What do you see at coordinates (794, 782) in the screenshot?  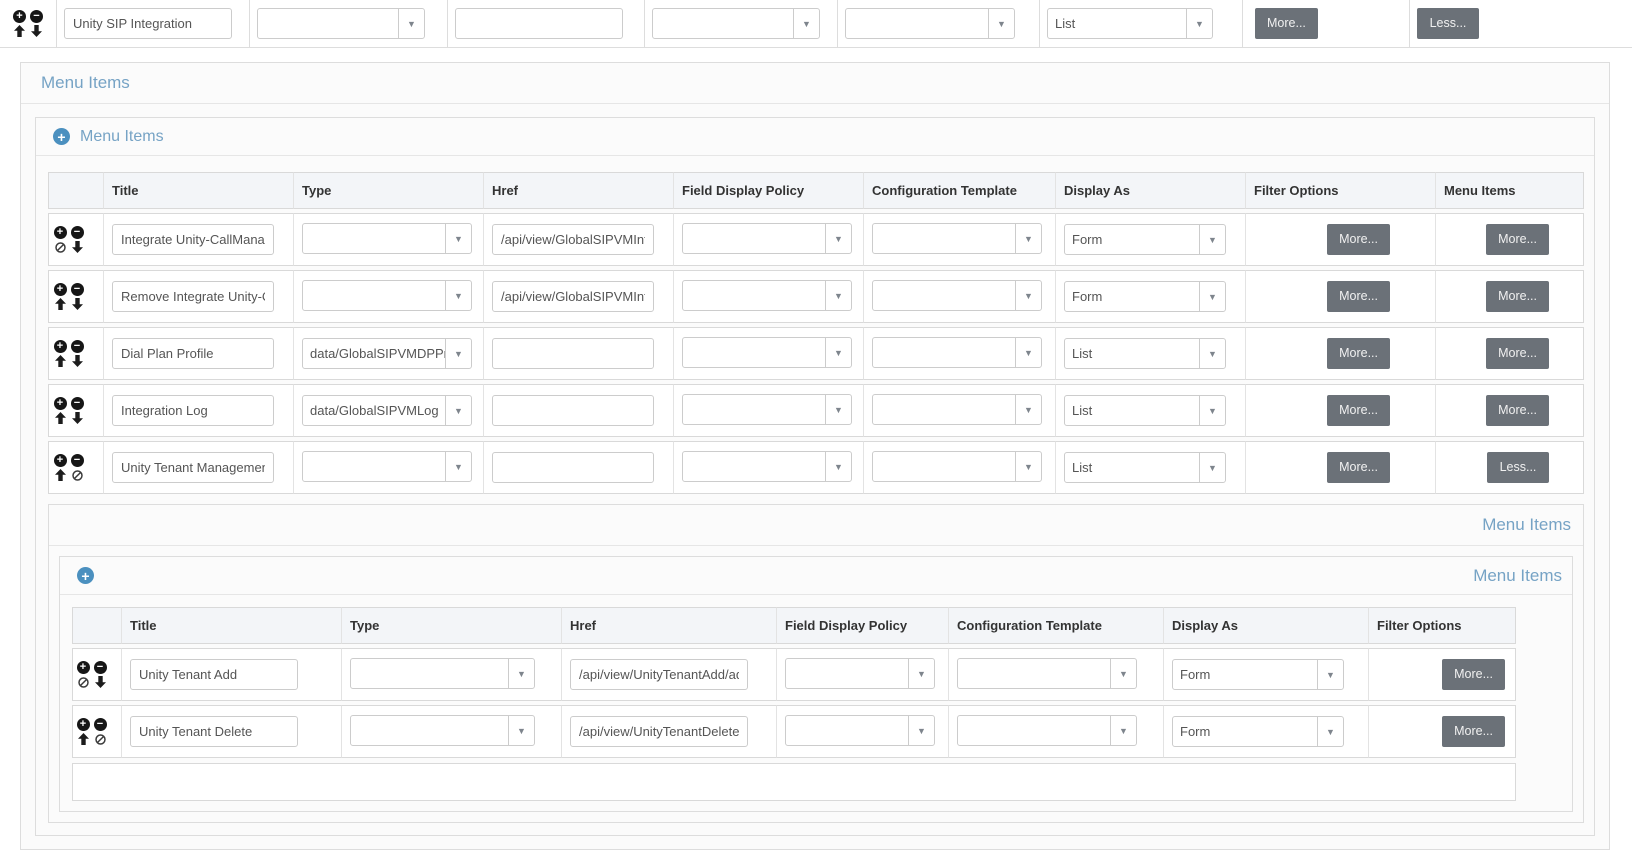 I see `nested-table-footer` at bounding box center [794, 782].